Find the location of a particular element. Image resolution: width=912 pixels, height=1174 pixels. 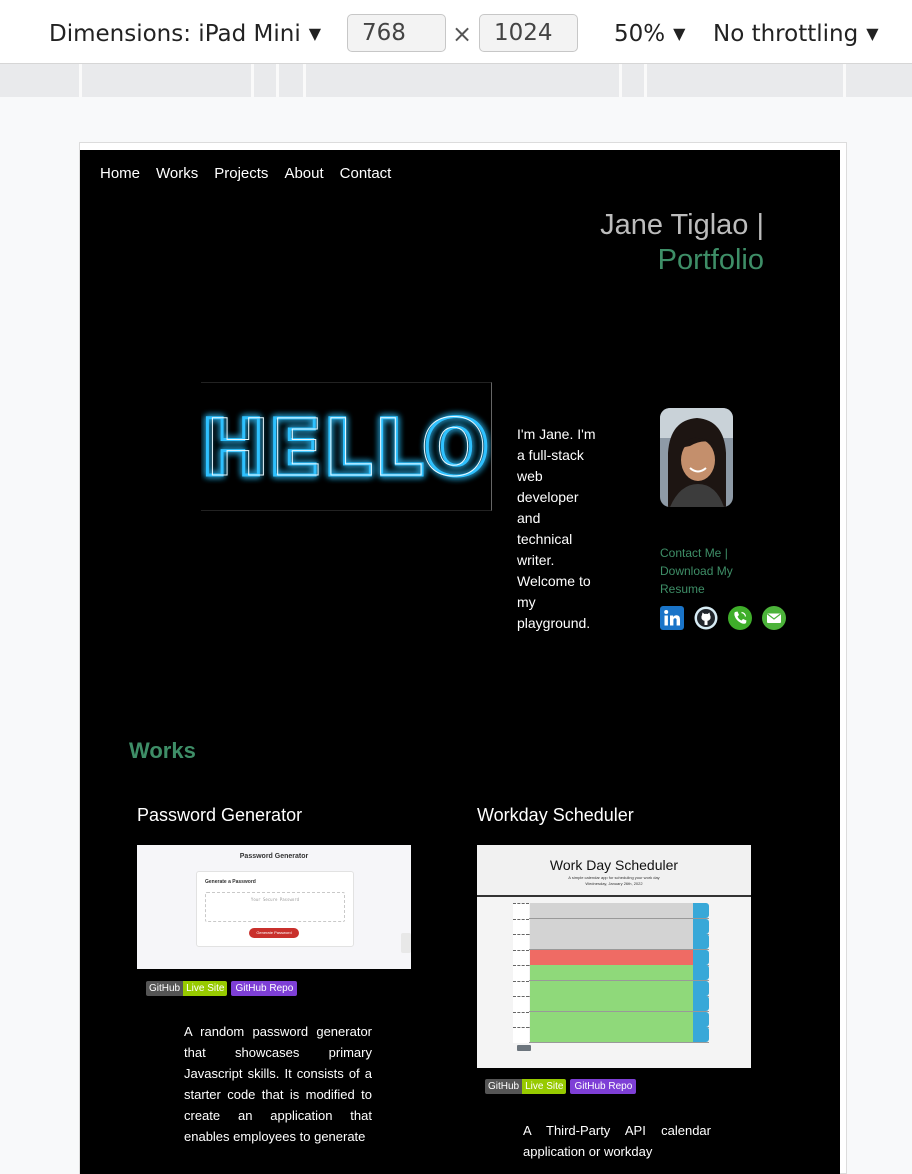

nav-contact-link: Contact is located at coordinates (366, 173).